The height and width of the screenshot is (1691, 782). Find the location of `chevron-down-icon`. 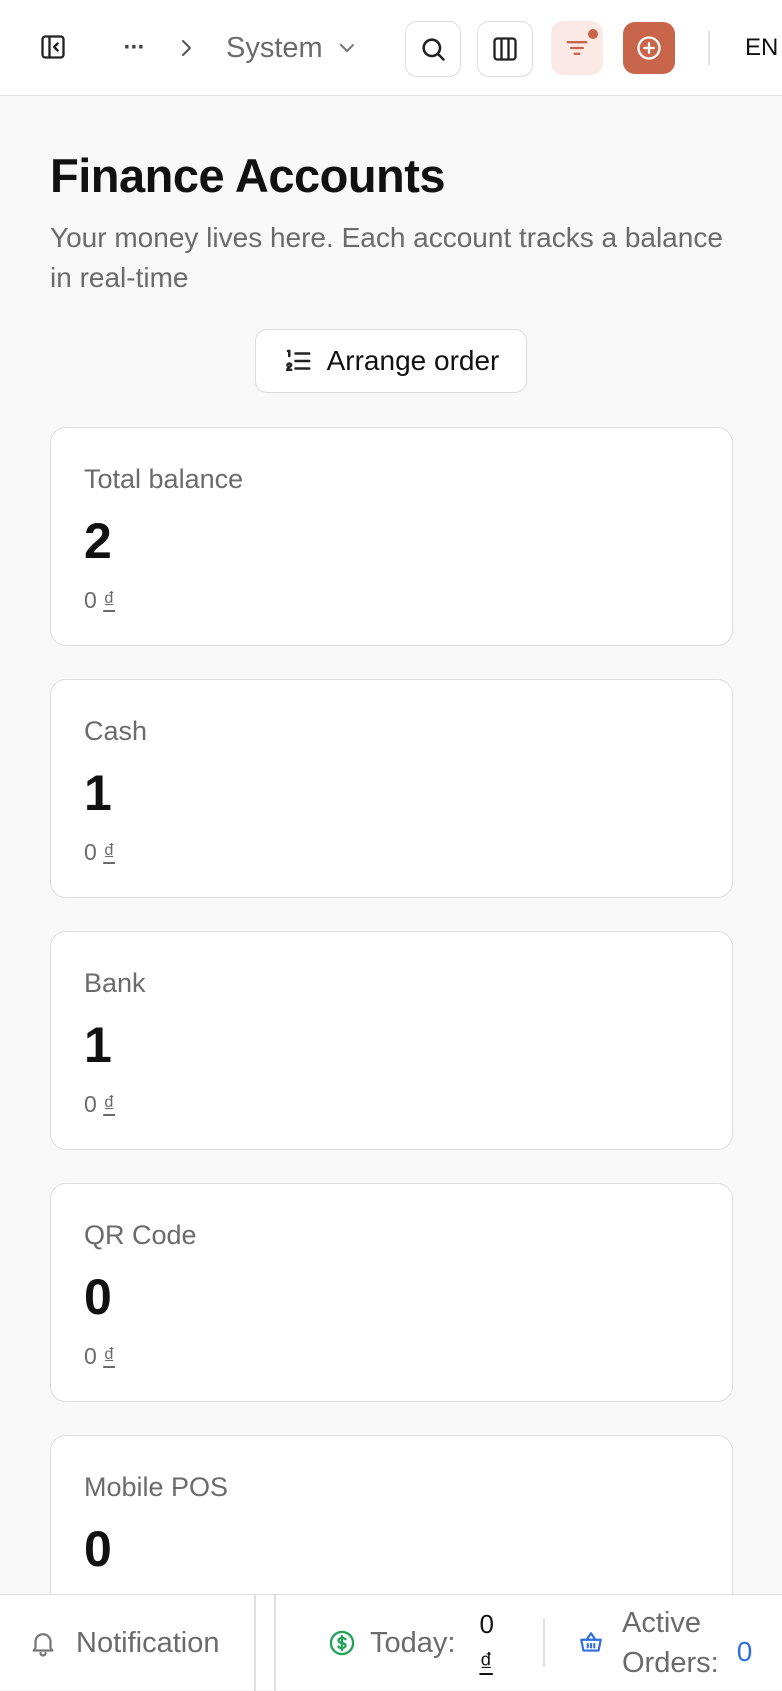

chevron-down-icon is located at coordinates (346, 48).